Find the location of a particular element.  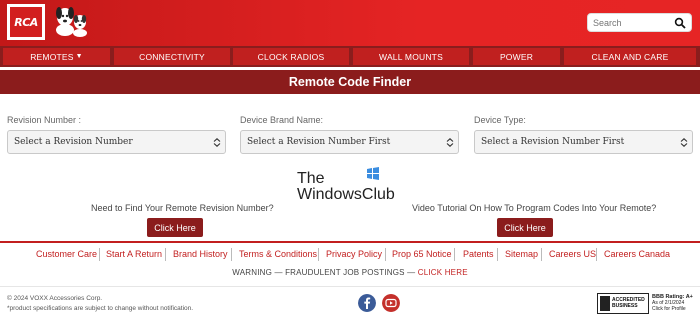

windows-logo-icon is located at coordinates (373, 173).